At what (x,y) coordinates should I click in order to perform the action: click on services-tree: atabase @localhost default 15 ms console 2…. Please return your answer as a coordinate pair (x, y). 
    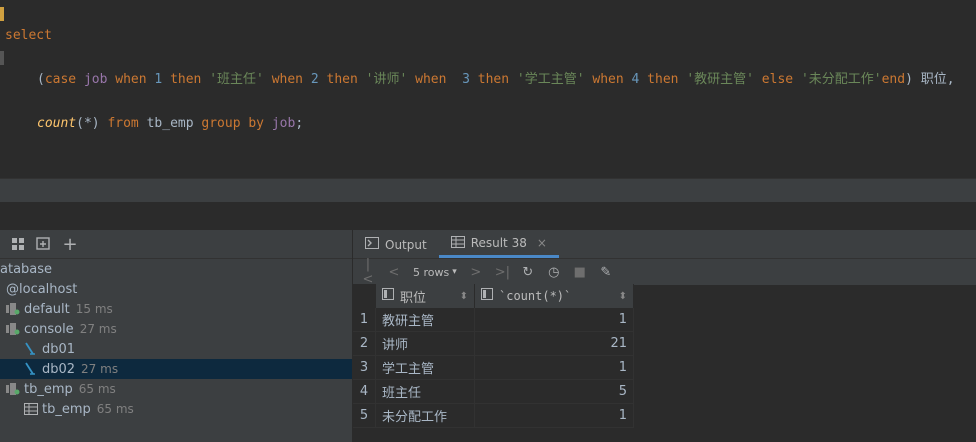
    Looking at the image, I should click on (176, 339).